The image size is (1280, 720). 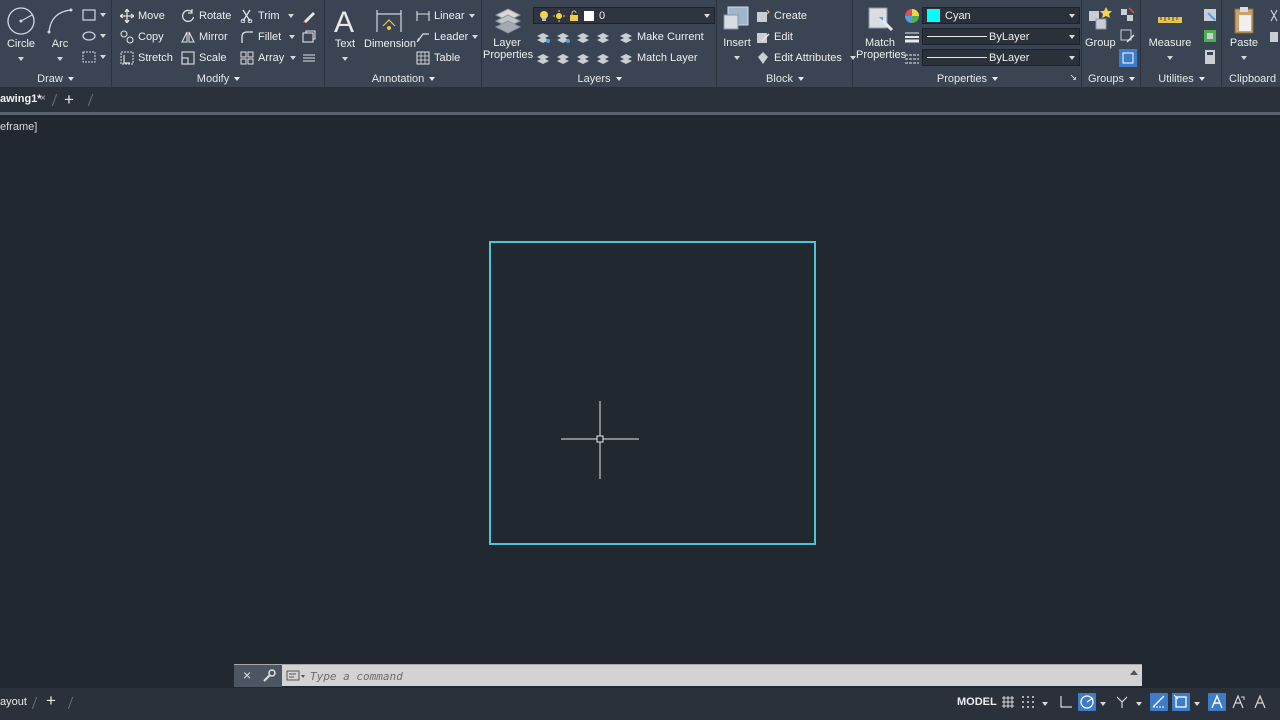 What do you see at coordinates (13, 702) in the screenshot?
I see `tab-layout: ayout` at bounding box center [13, 702].